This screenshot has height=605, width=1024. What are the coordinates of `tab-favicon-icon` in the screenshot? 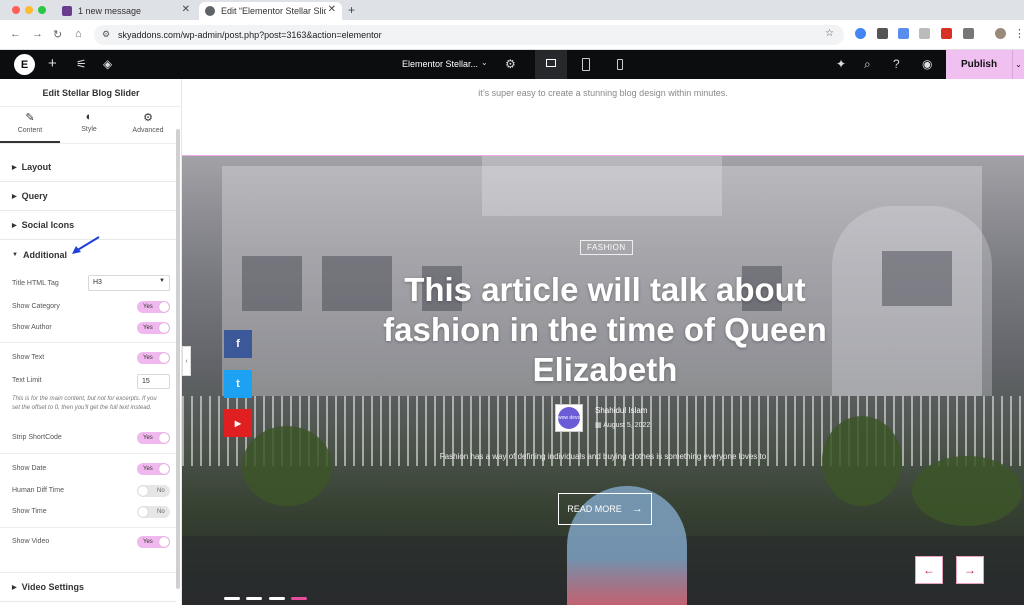 It's located at (67, 11).